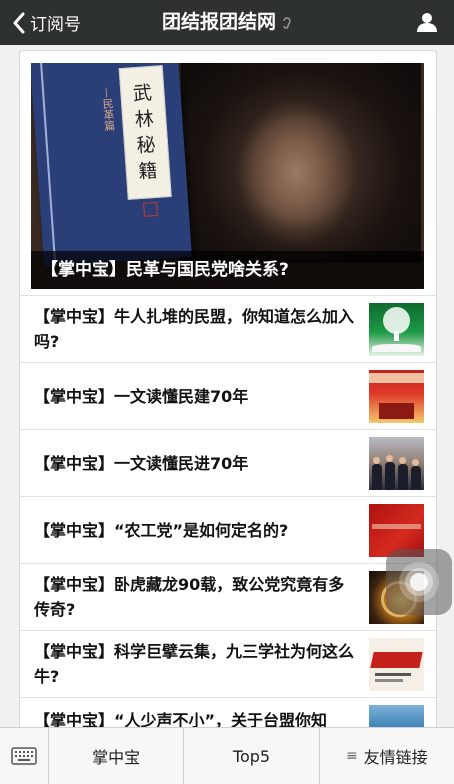 The image size is (454, 784). I want to click on navigation-bar: 订阅号 团结报团结网, so click(227, 22).